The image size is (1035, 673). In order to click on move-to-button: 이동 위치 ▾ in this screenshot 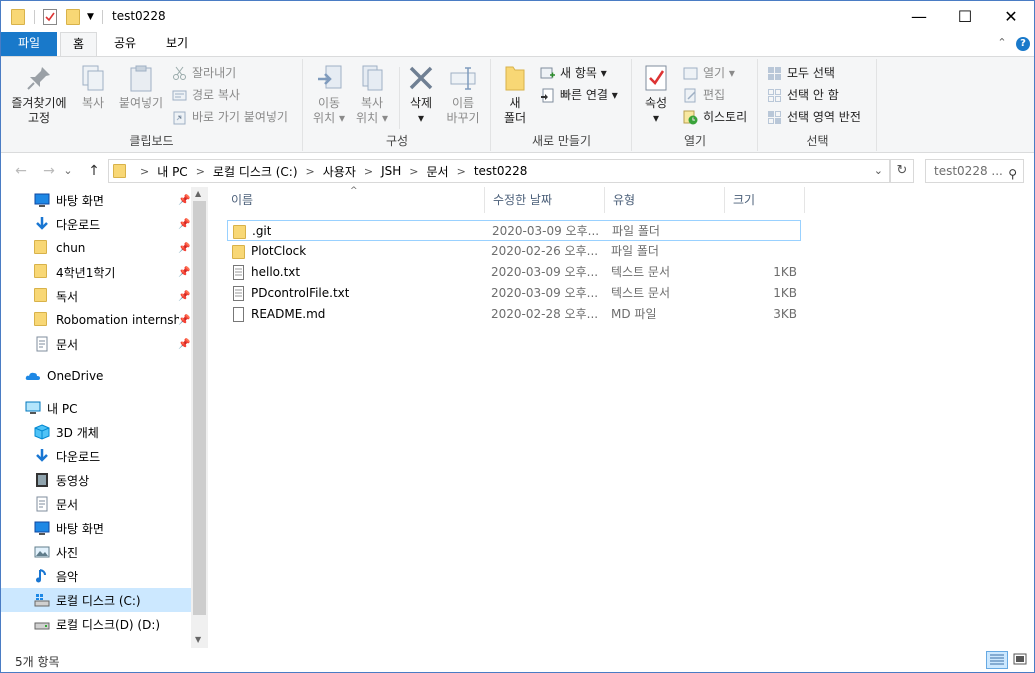, I will do `click(329, 94)`.